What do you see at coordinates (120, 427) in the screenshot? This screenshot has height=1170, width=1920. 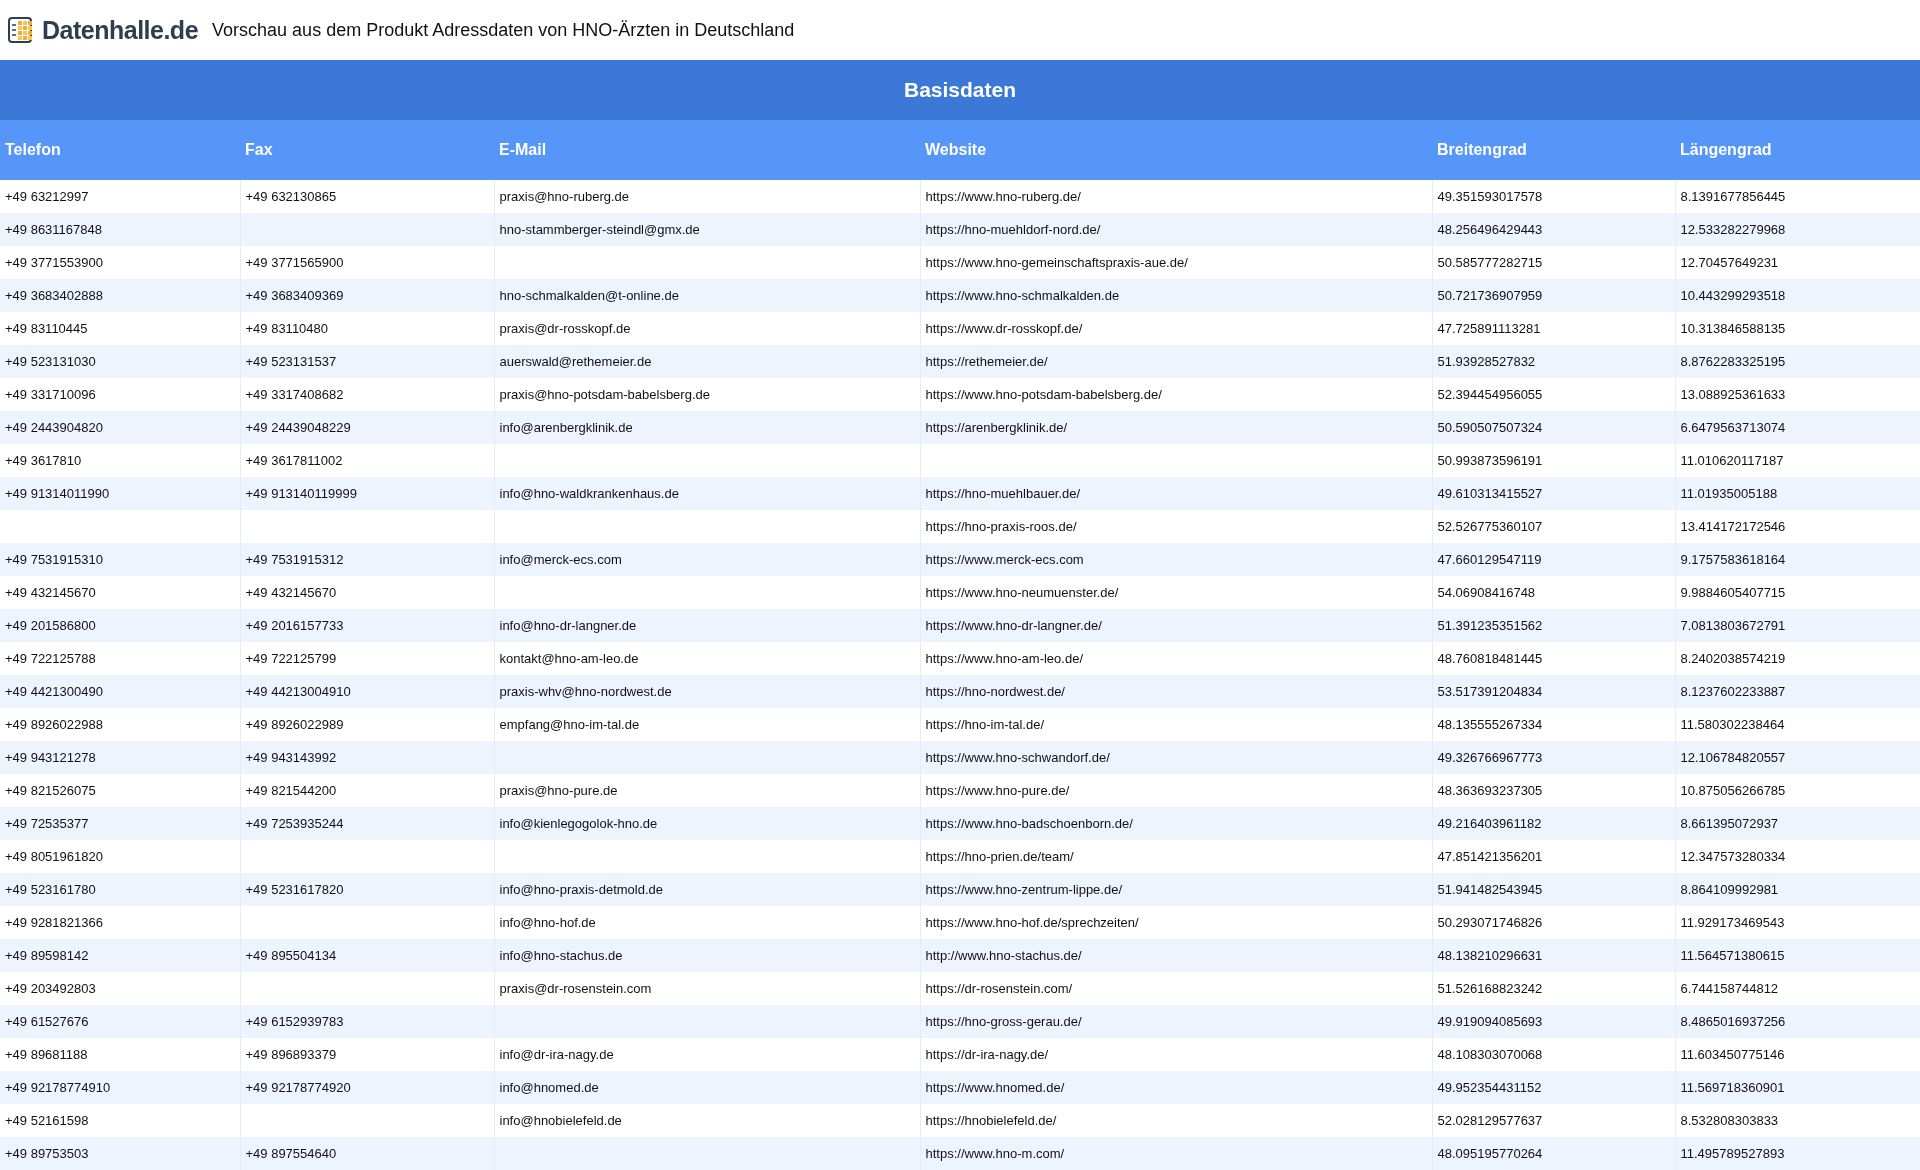 I see `table-cell: +49 2443904820` at bounding box center [120, 427].